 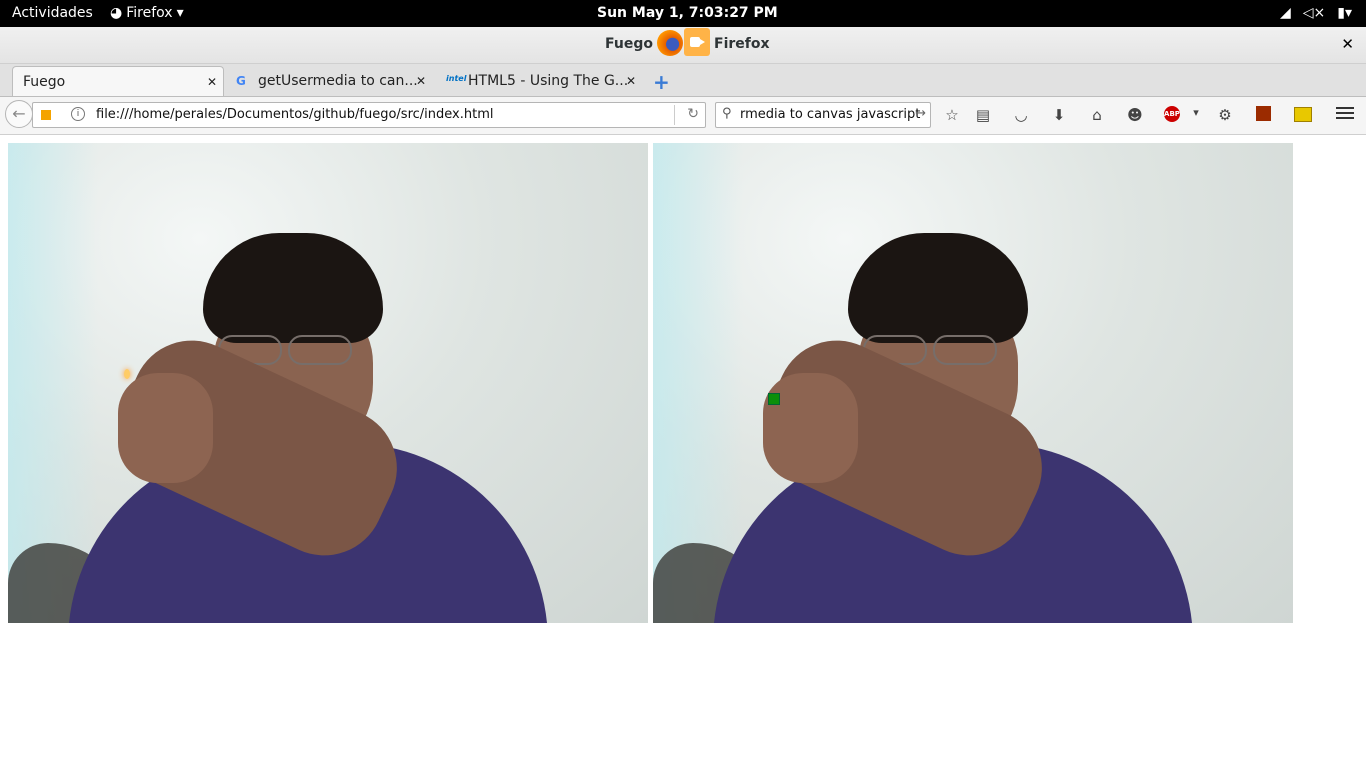 I want to click on dropdown-icon: ▾, so click(x=1196, y=112).